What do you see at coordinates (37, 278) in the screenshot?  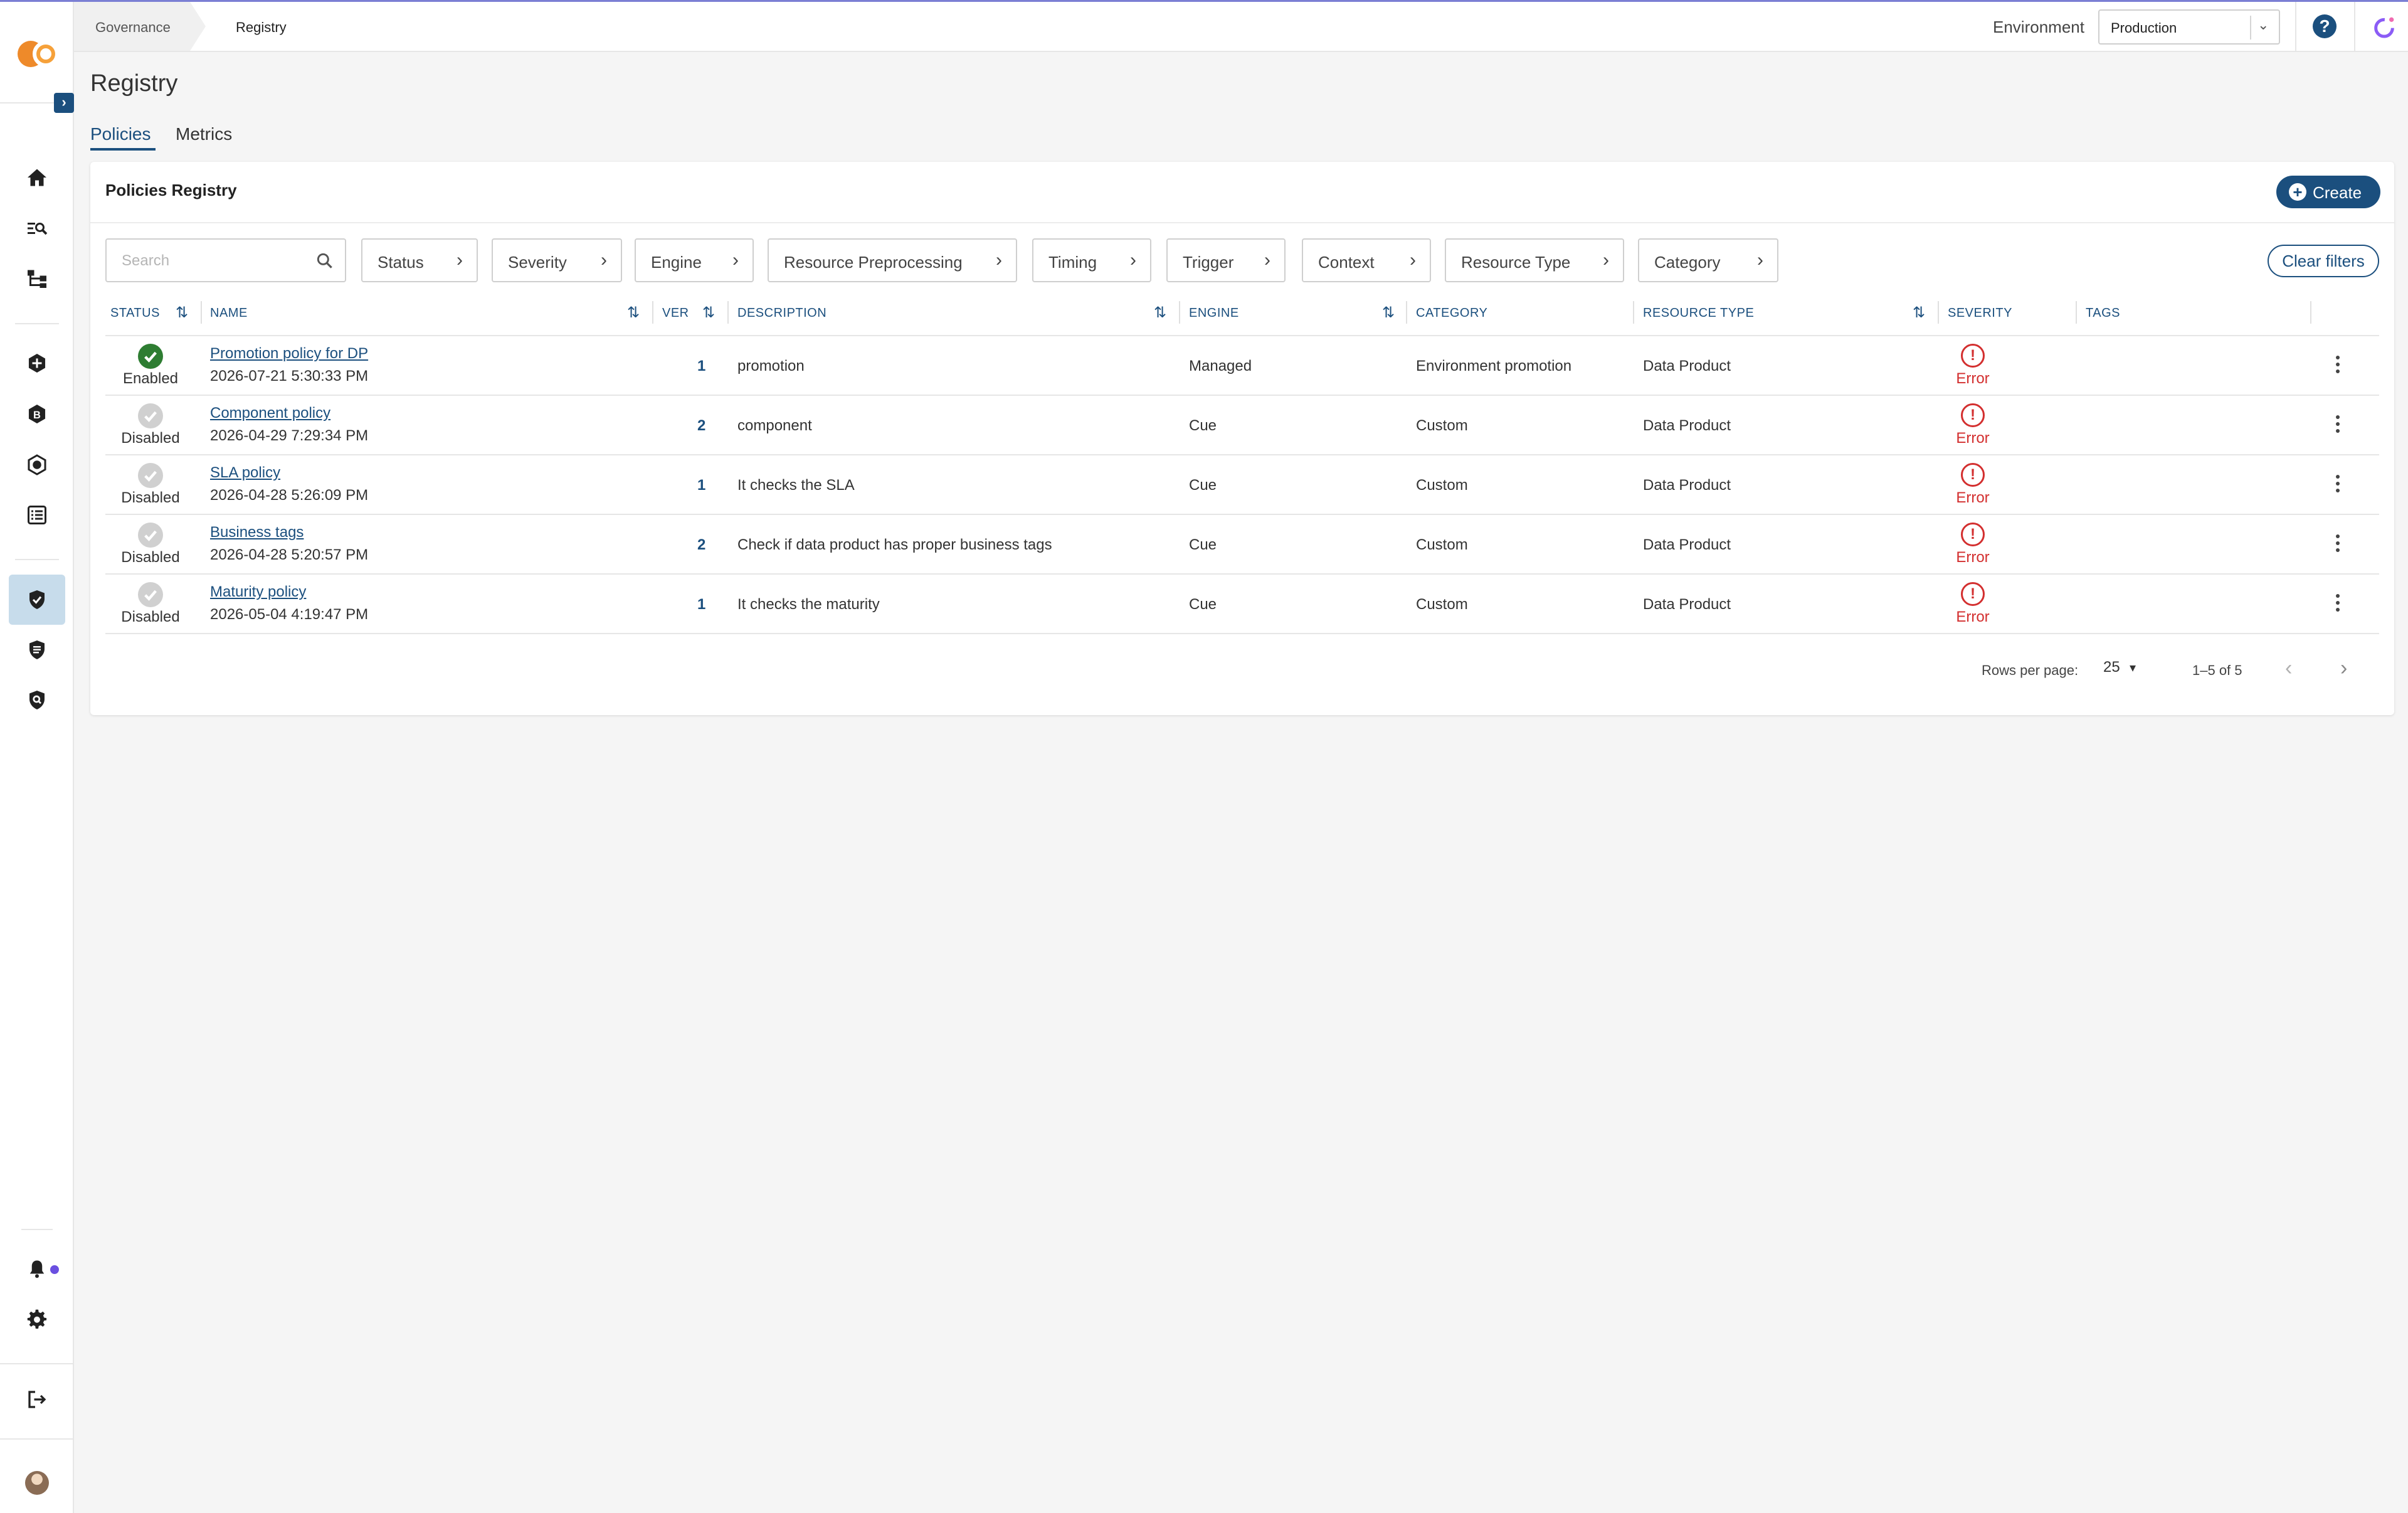 I see `hierarchy-icon` at bounding box center [37, 278].